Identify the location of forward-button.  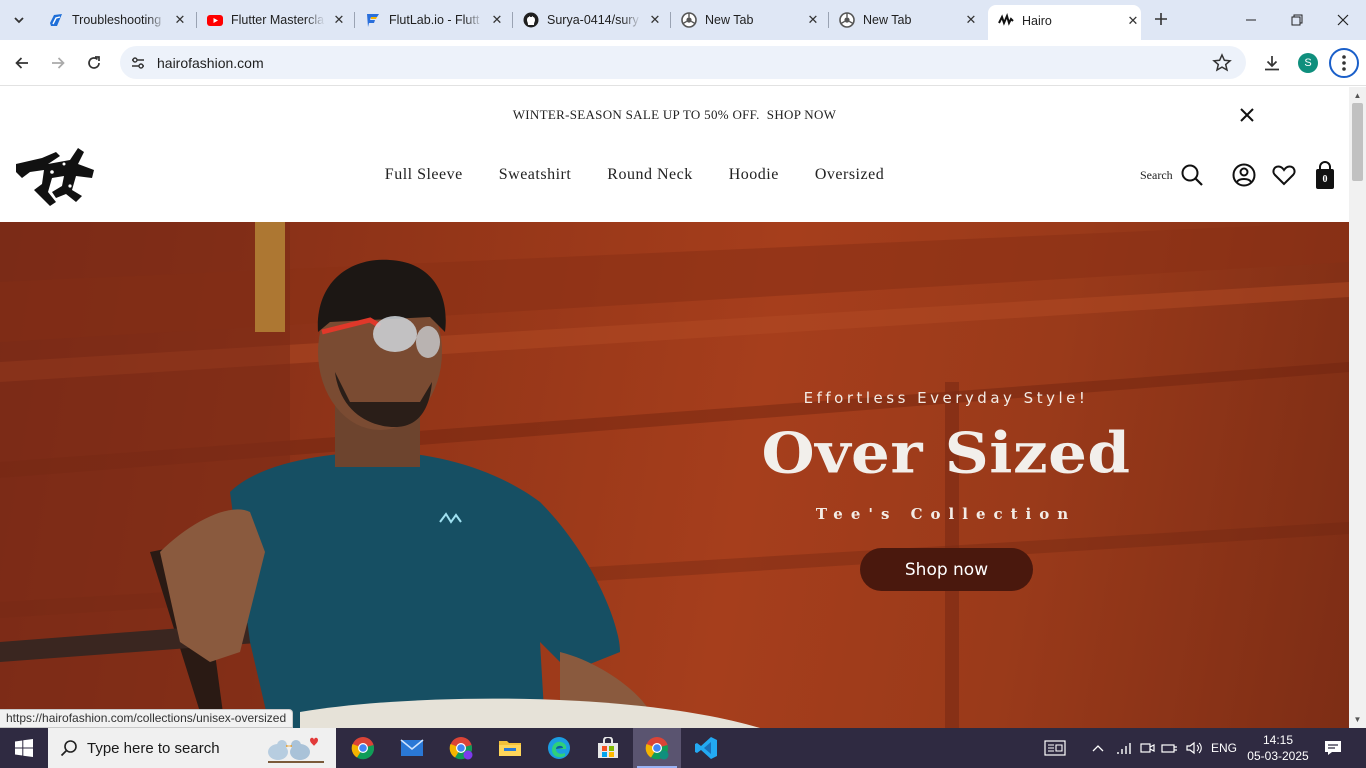
(58, 63).